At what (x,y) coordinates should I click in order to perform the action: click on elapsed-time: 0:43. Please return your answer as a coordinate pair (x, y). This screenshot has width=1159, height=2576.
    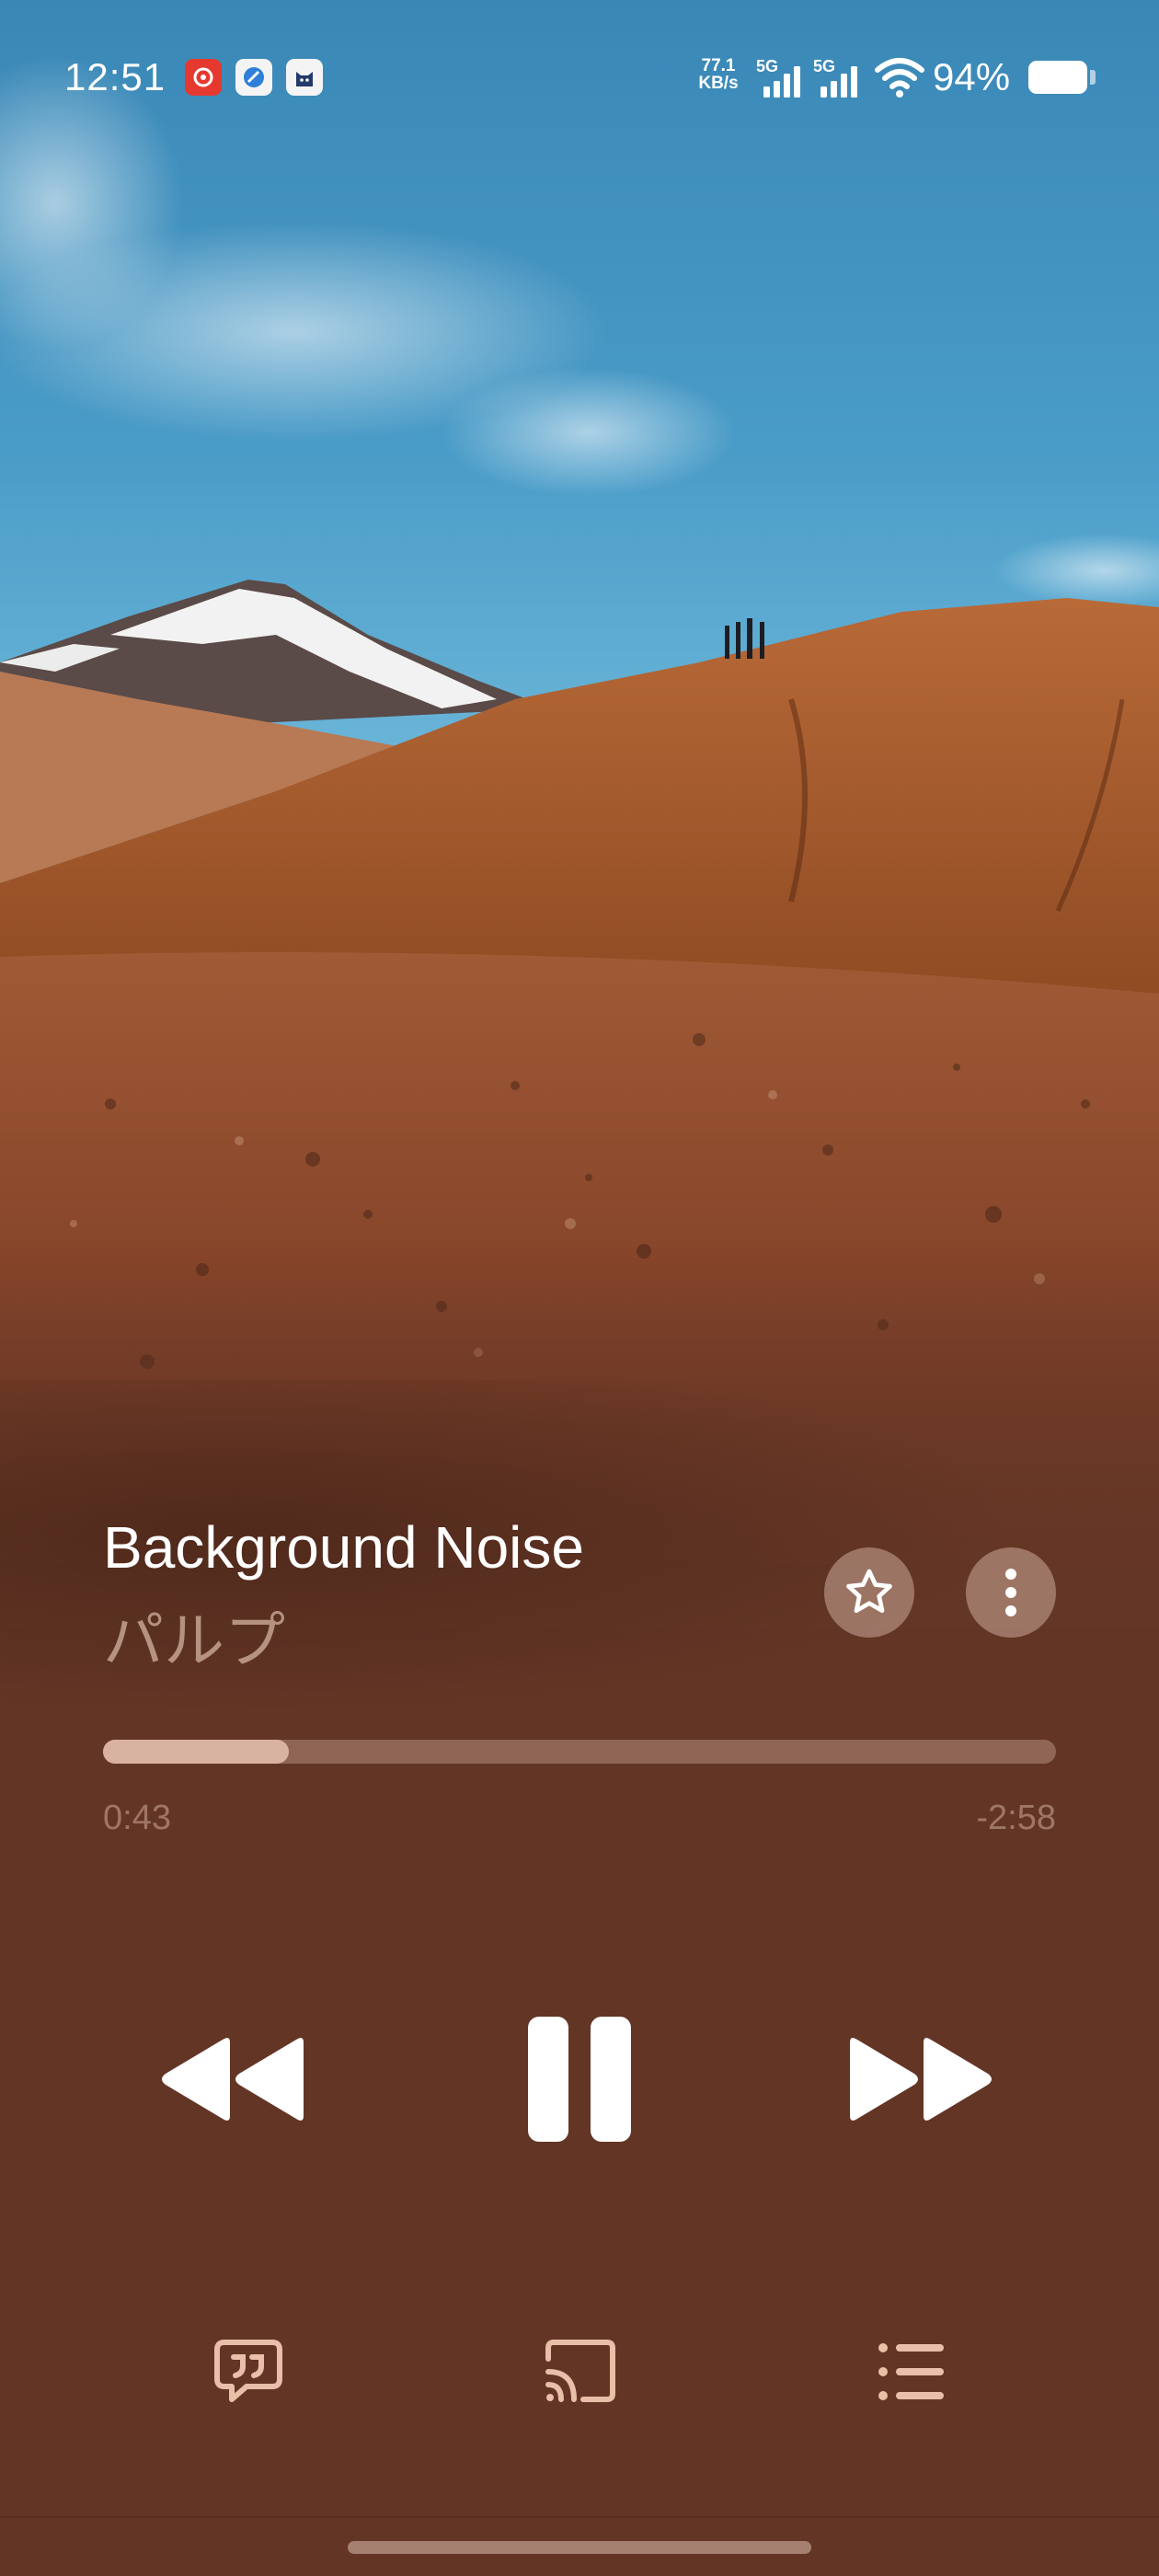
    Looking at the image, I should click on (137, 1818).